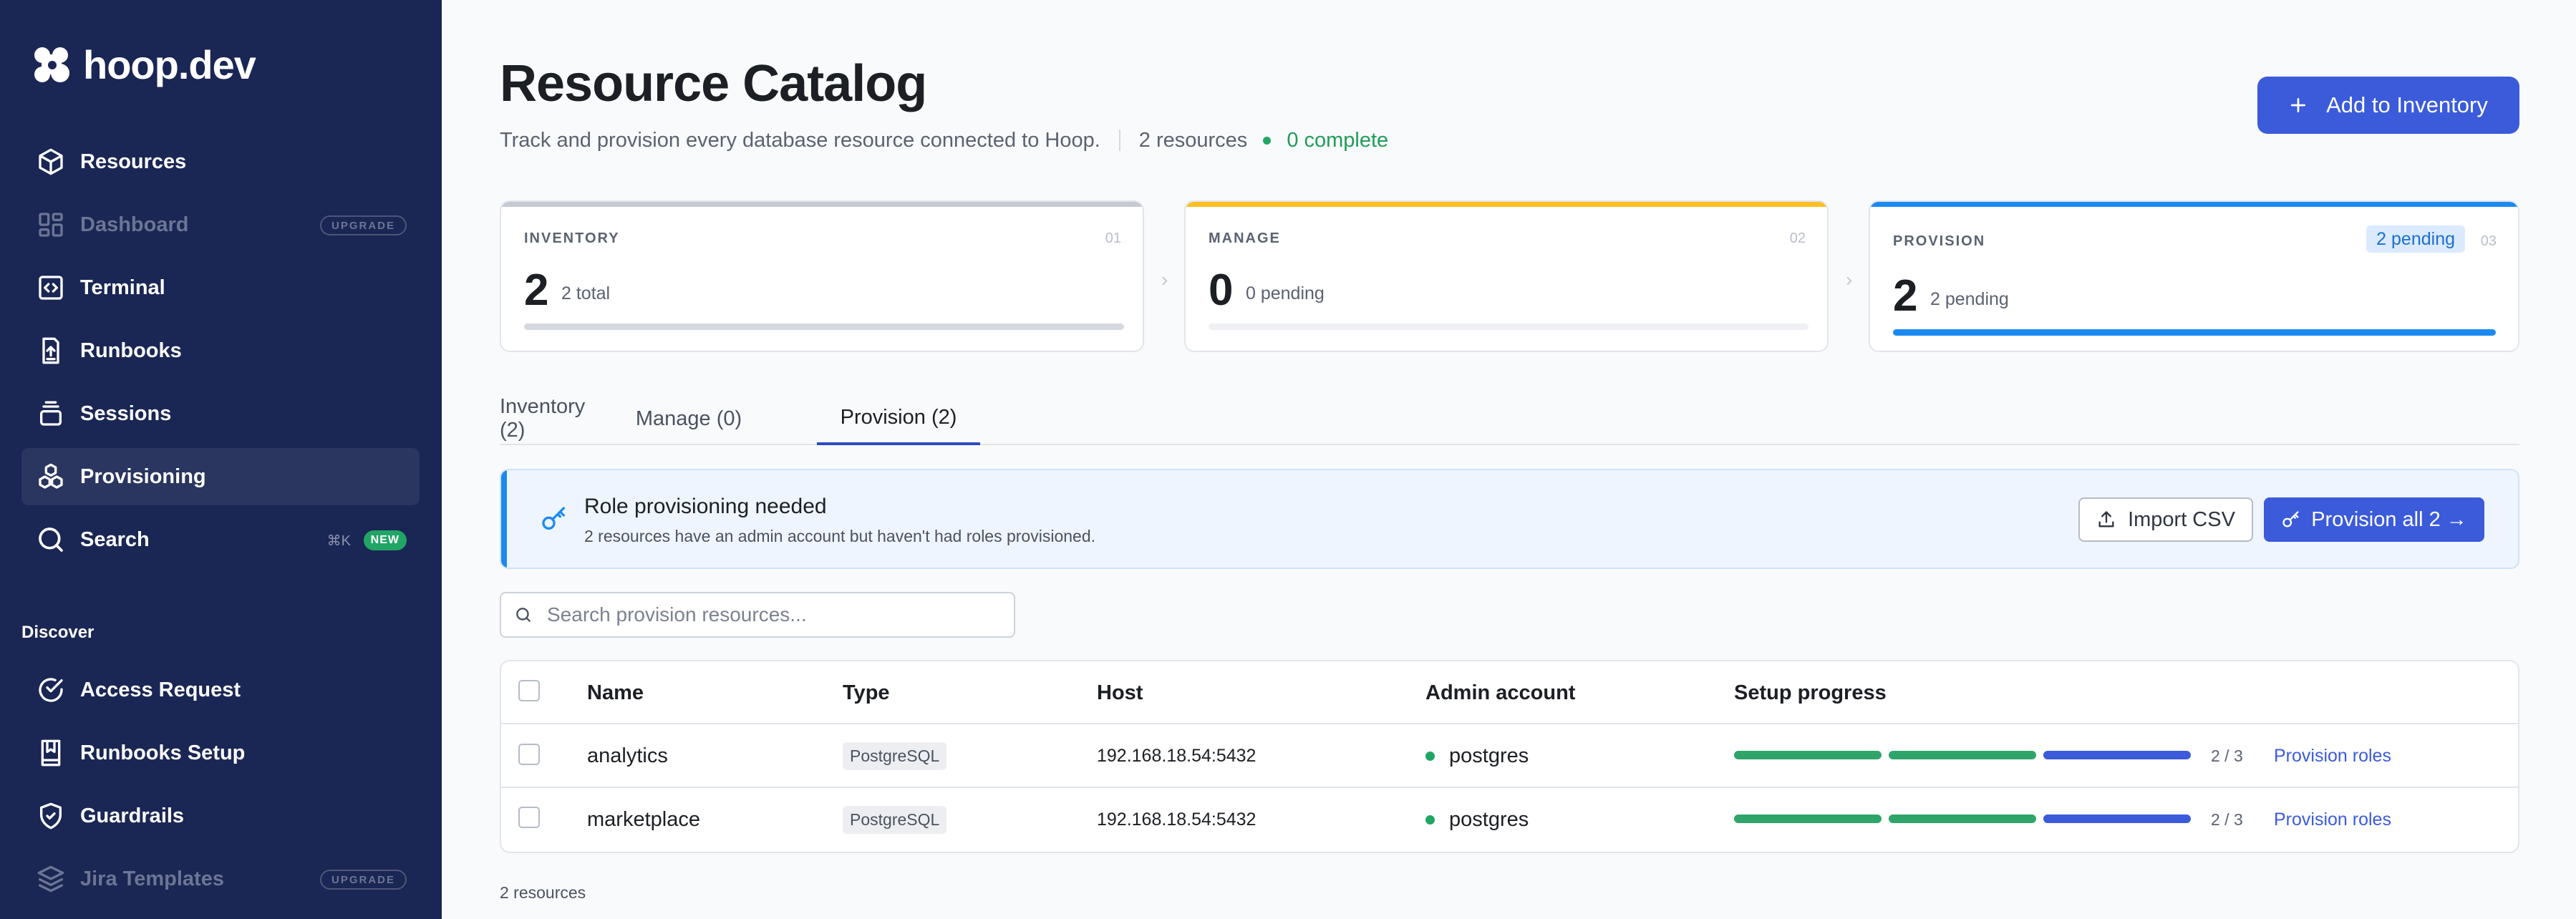  Describe the element at coordinates (126, 413) in the screenshot. I see `sidebar-item-label: Sessions` at that location.